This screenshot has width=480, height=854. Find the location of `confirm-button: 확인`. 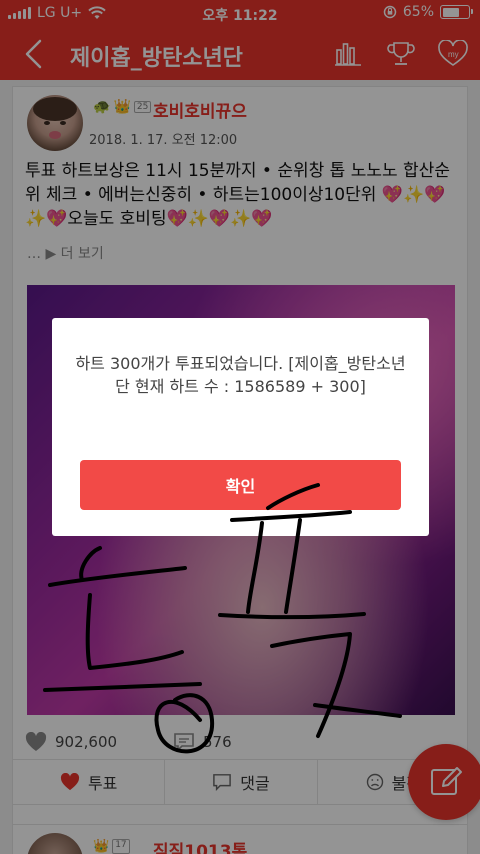

confirm-button: 확인 is located at coordinates (240, 485).